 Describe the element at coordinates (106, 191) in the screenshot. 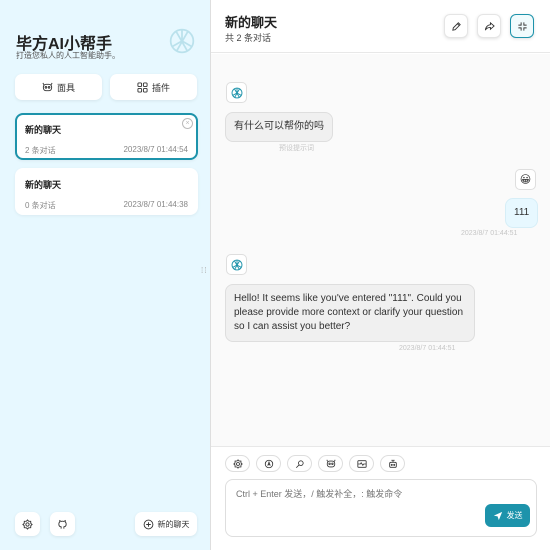

I see `chat-list-item: 新的聊天 0 条对话 2023/8/7 01:44:38` at that location.